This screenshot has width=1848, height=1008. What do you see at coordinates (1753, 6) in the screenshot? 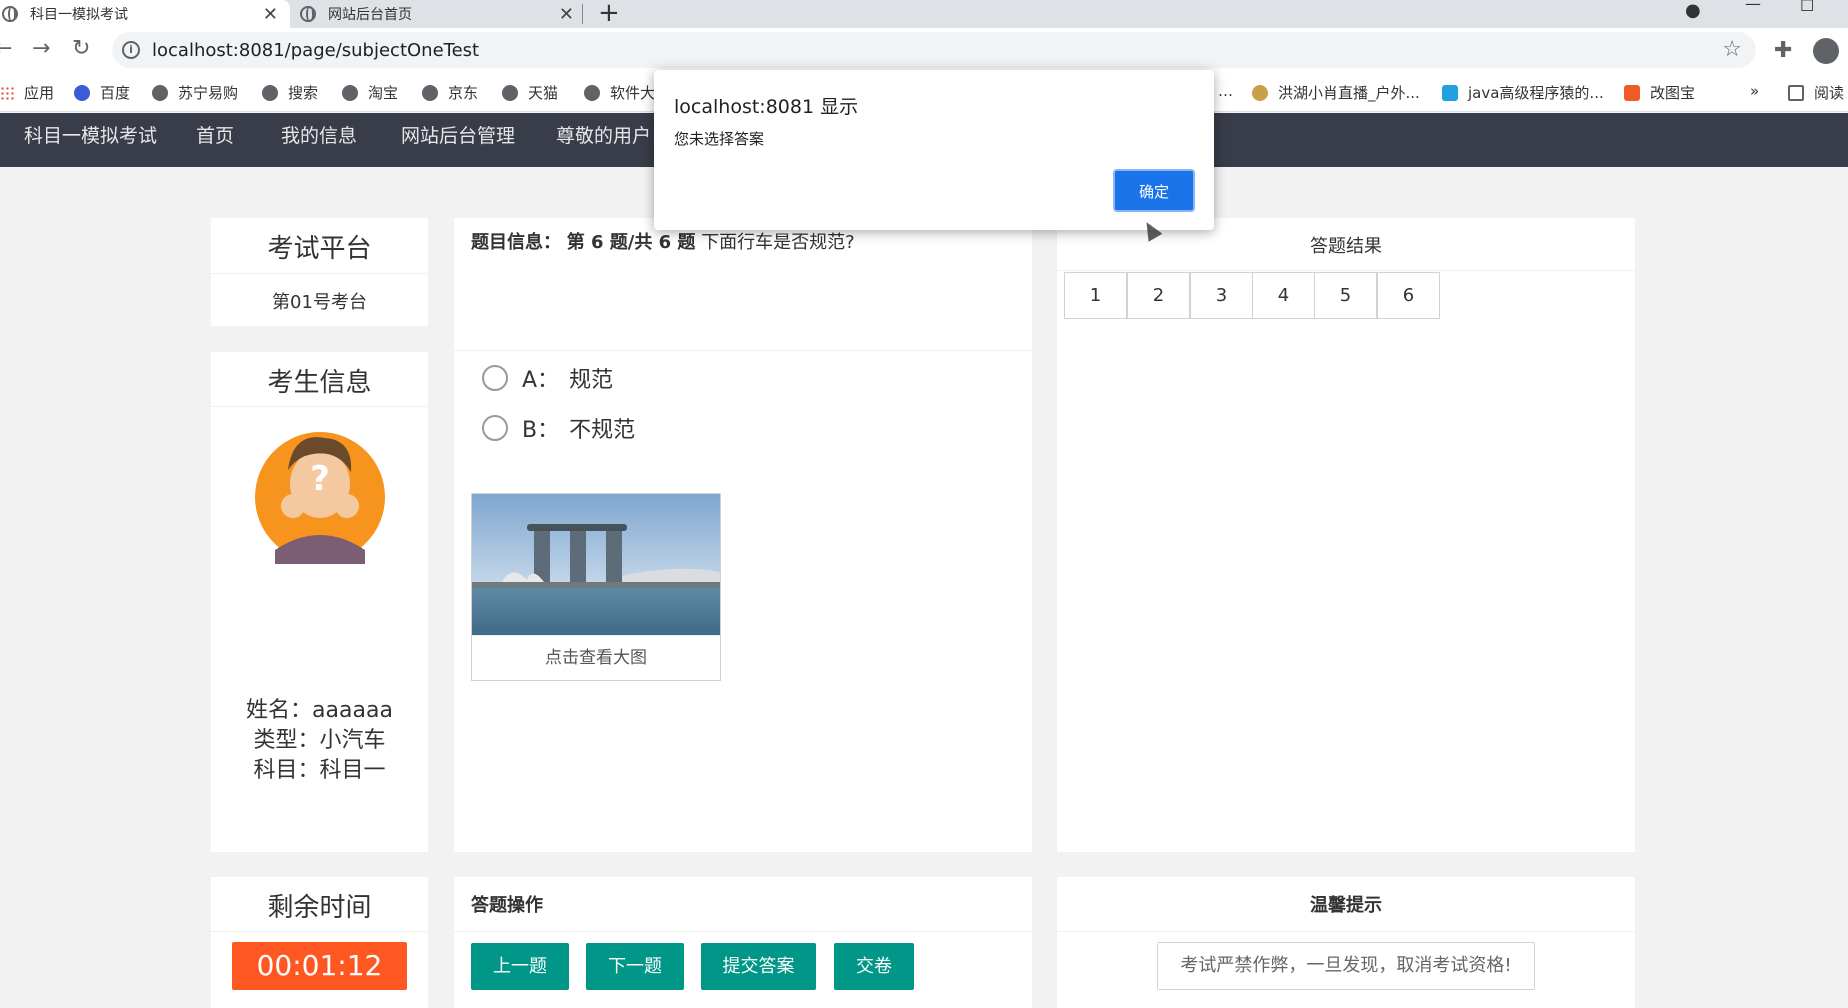
I see `minimize-icon: —` at bounding box center [1753, 6].